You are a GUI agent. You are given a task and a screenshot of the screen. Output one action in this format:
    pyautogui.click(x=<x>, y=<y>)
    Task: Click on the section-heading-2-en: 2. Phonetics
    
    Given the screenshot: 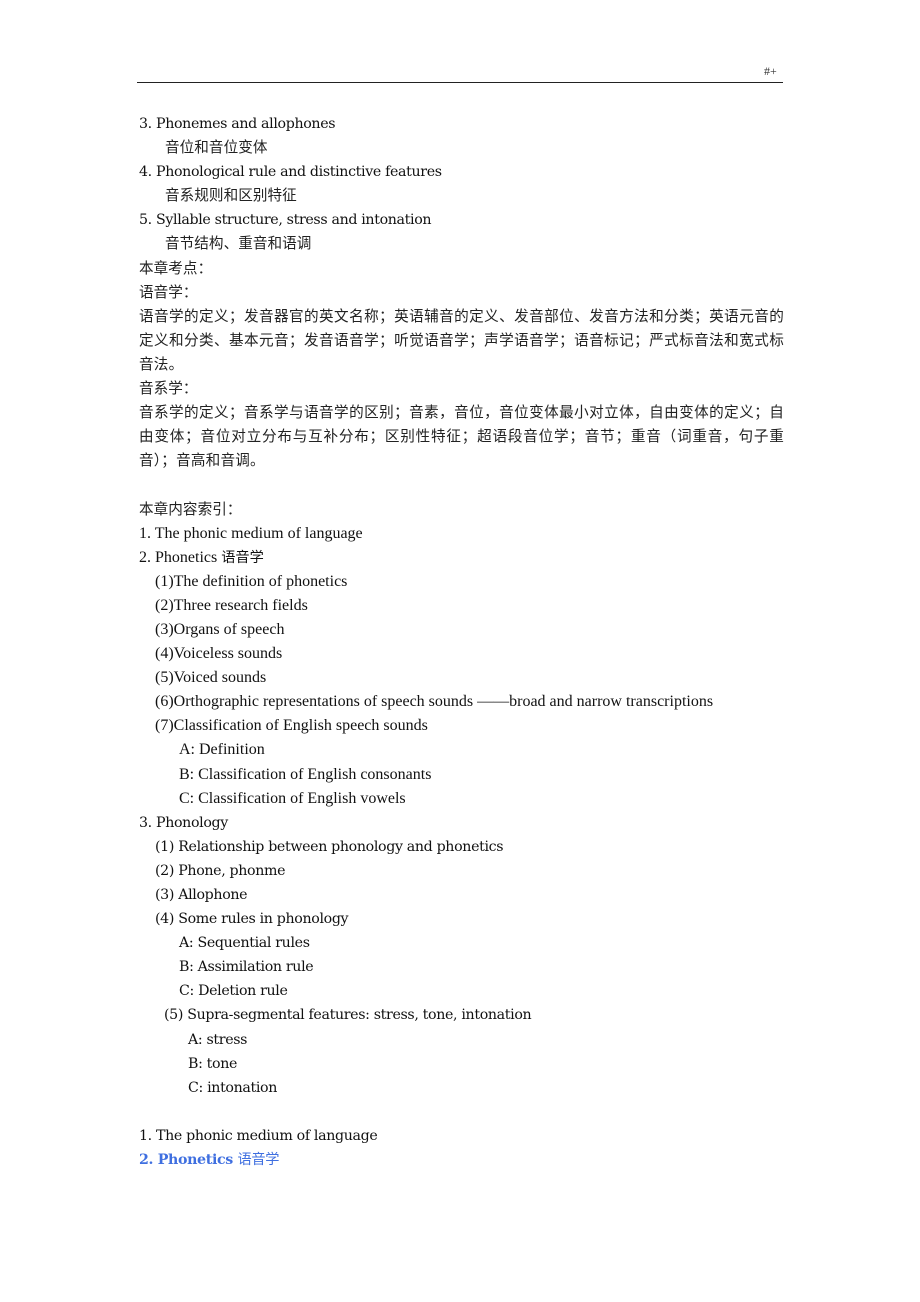 What is the action you would take?
    pyautogui.click(x=186, y=1160)
    